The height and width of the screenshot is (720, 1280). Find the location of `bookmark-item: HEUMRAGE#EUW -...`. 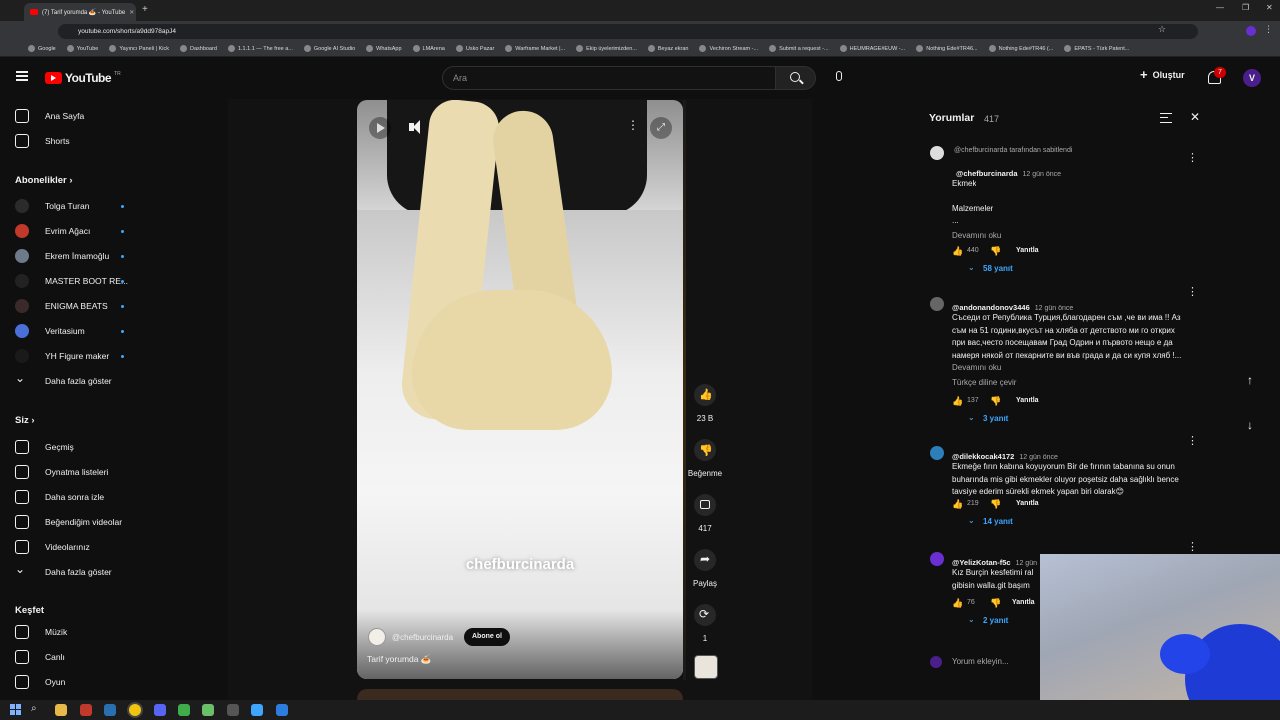

bookmark-item: HEUMRAGE#EUW -... is located at coordinates (872, 48).